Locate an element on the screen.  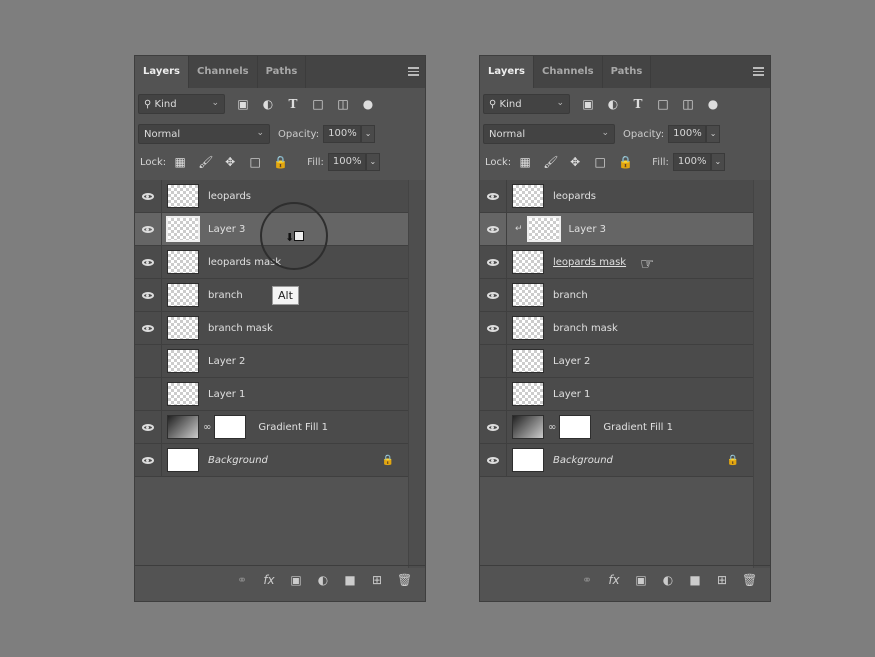
adjustment-layer-icon: ◐ is located at coordinates (668, 580).